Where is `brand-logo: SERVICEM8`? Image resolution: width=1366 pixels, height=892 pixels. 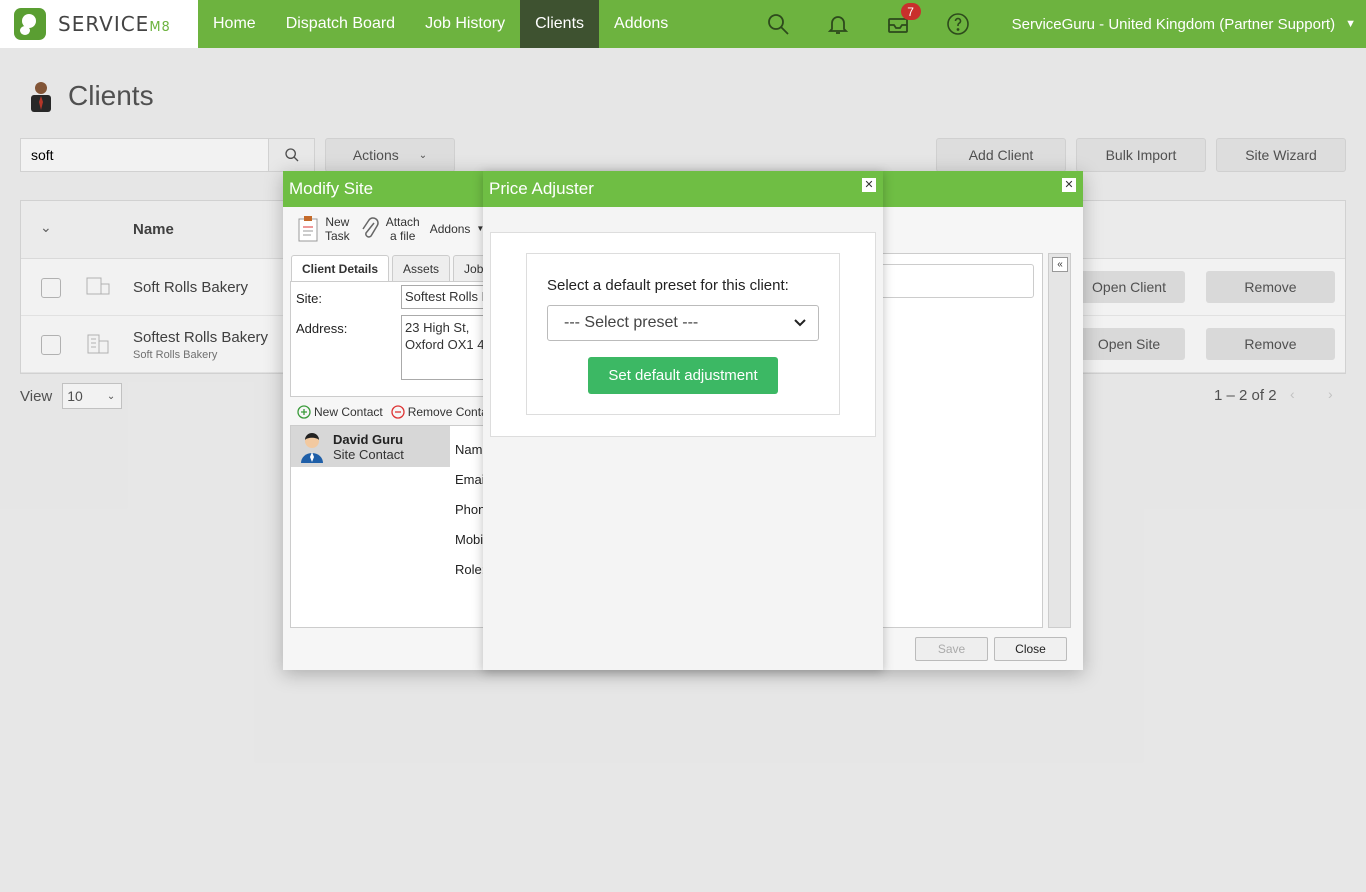
brand-logo: SERVICEM8 is located at coordinates (99, 24).